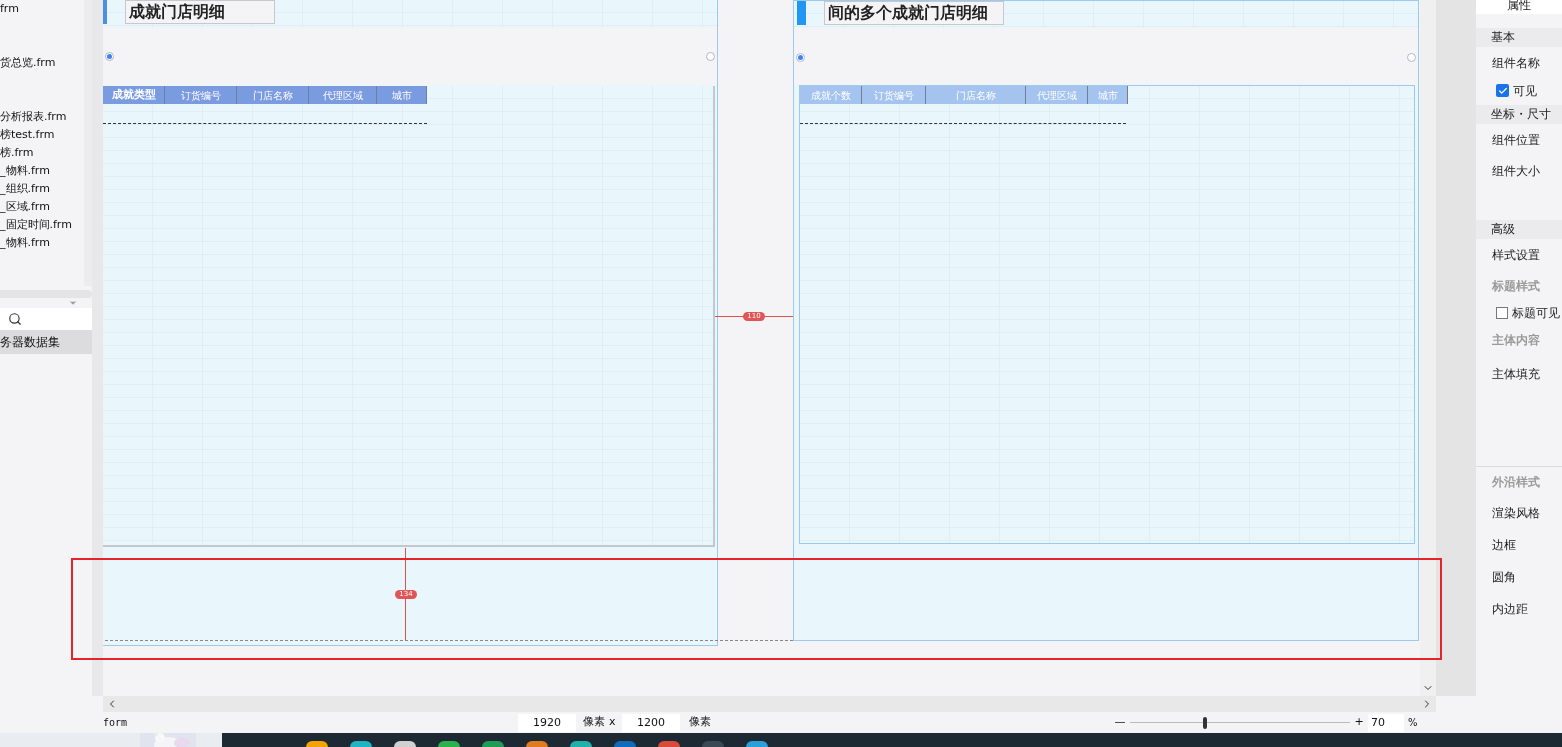 The image size is (1562, 747). Describe the element at coordinates (1516, 286) in the screenshot. I see `group-label: 标题样式` at that location.